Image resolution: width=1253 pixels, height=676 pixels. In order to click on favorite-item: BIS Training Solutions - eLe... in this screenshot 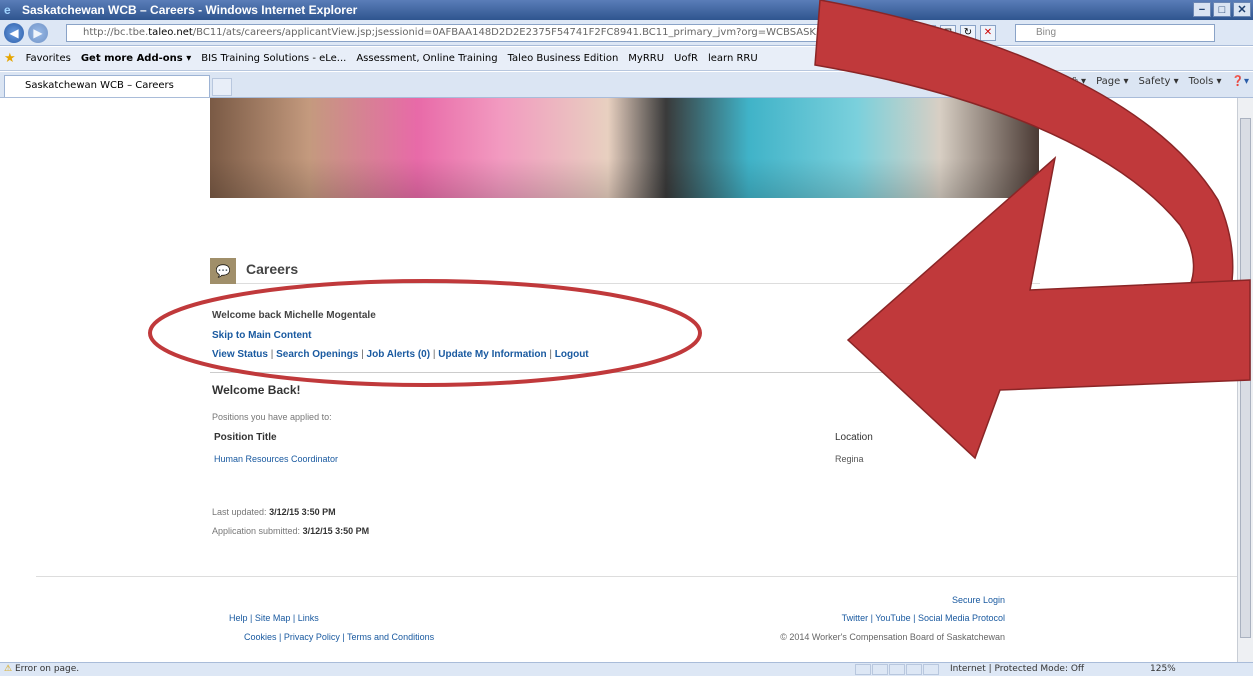, I will do `click(273, 58)`.